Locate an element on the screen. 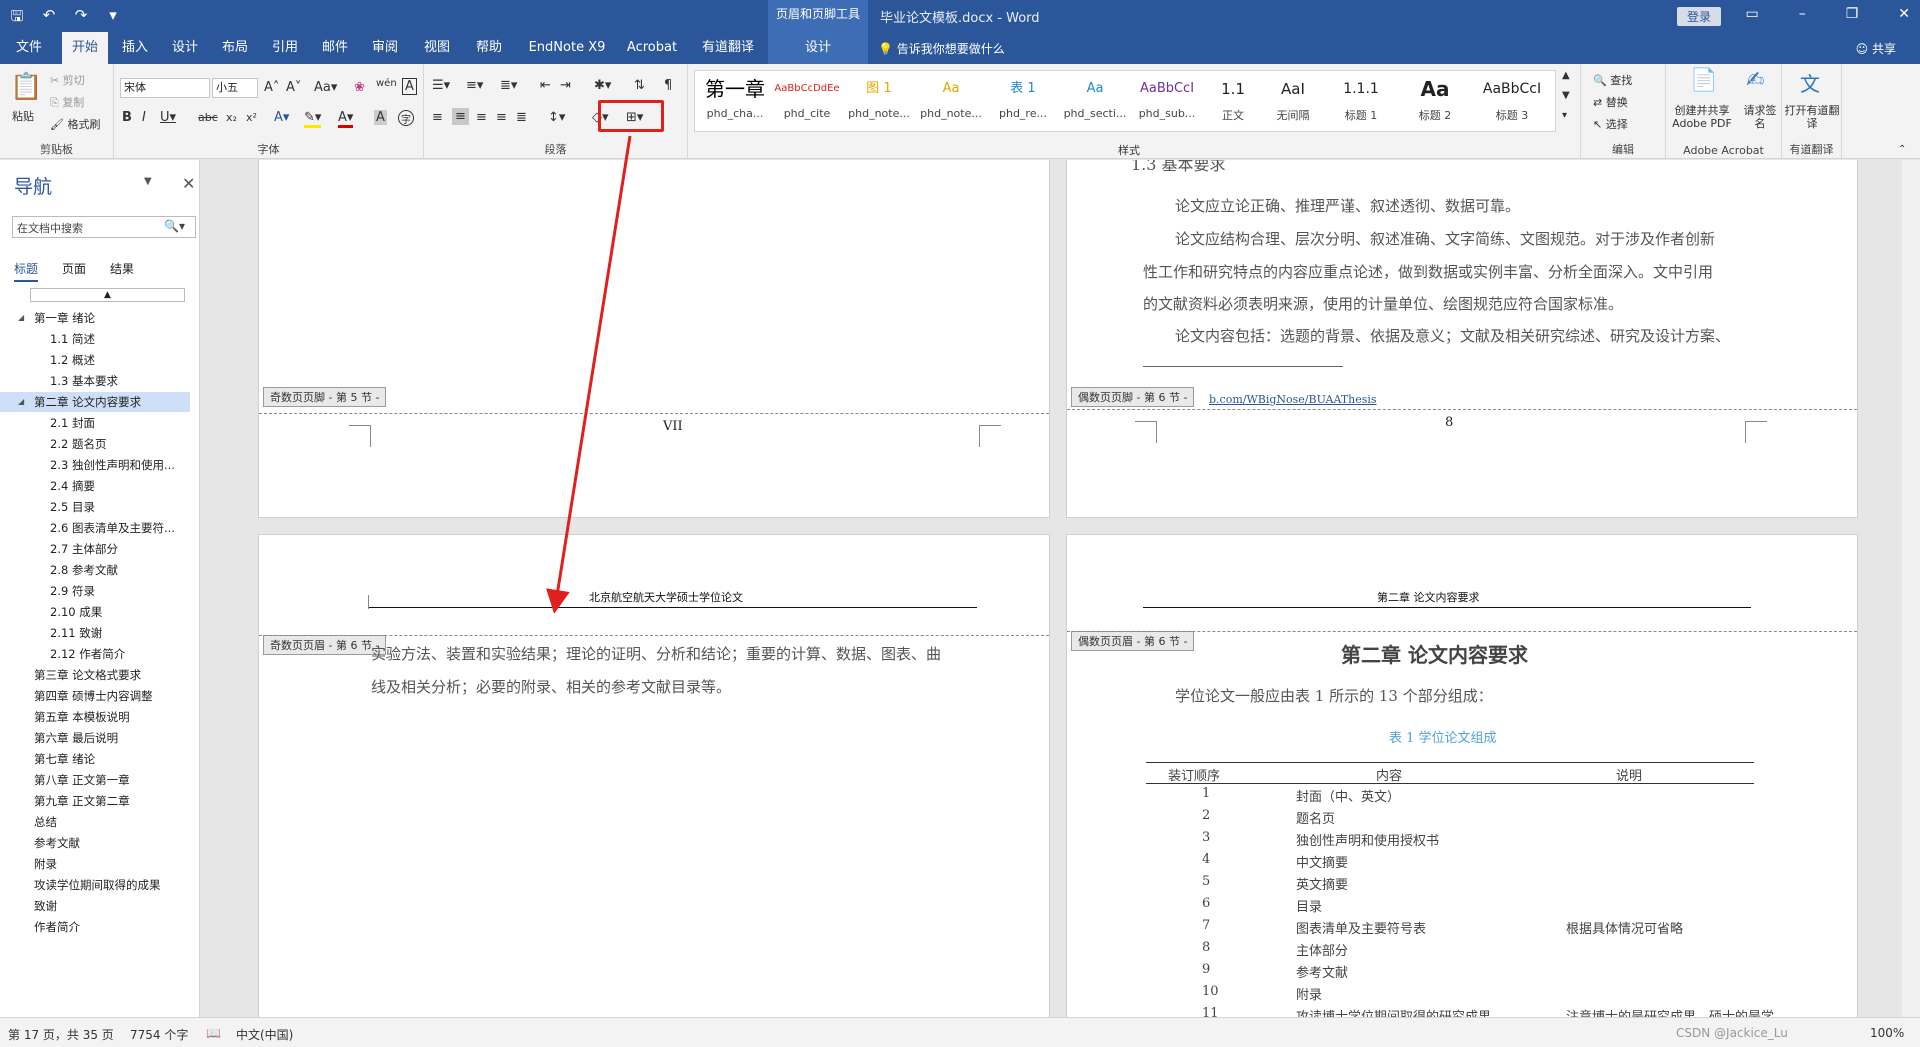  collapse-ribbon-icon: ⌃ is located at coordinates (1902, 149).